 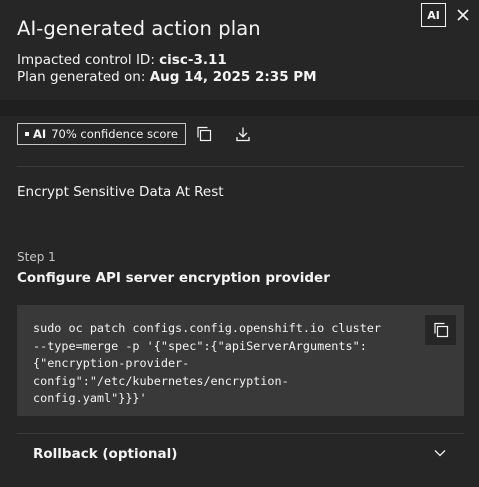 I want to click on generated-value: Aug 14, 2025 2:35 PM, so click(x=233, y=77).